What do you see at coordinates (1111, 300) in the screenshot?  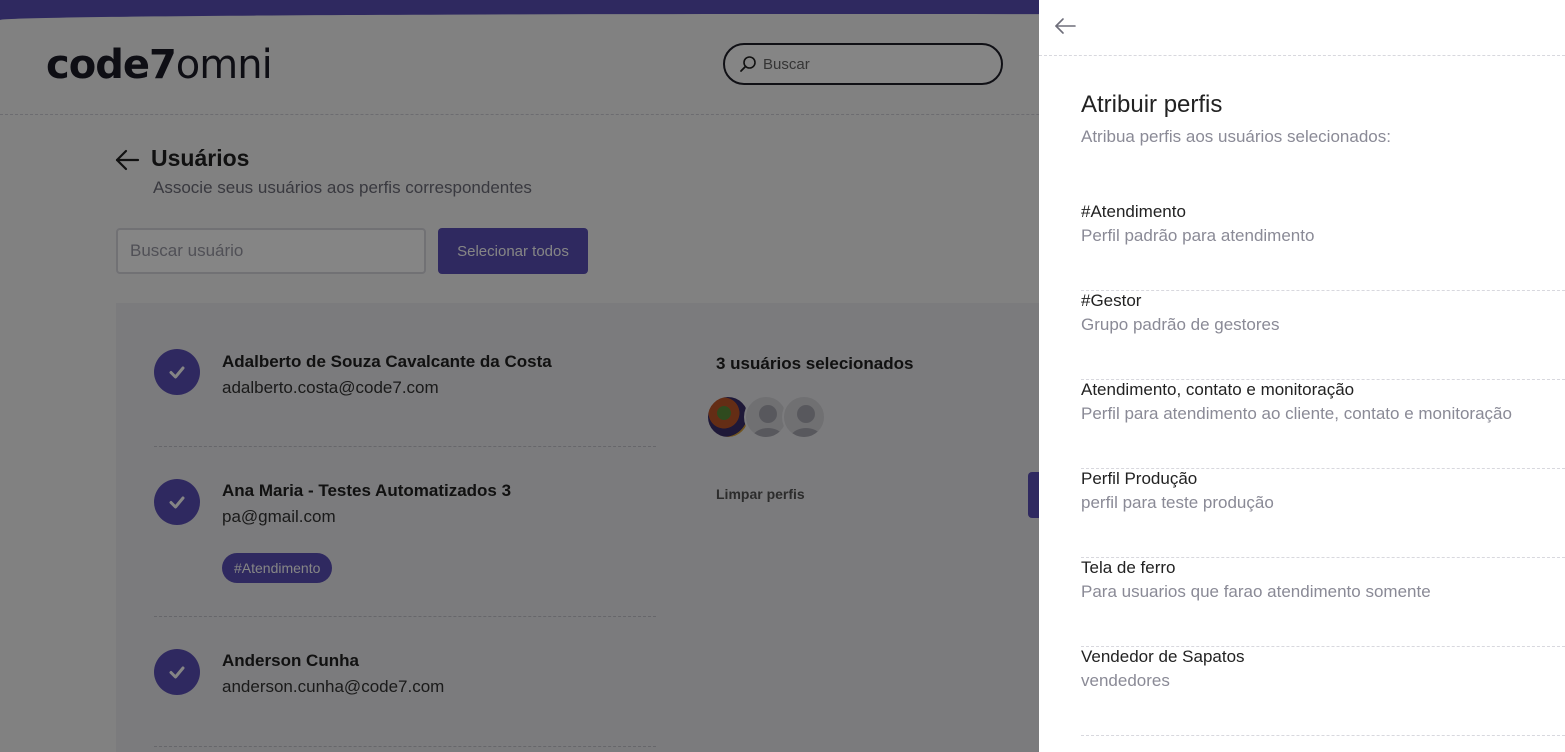 I see `profile-name: #Gestor` at bounding box center [1111, 300].